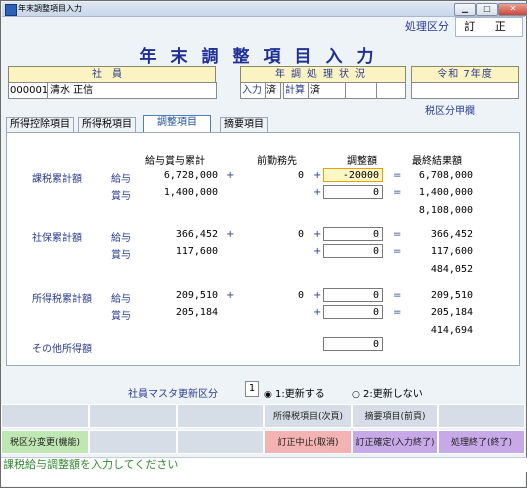  What do you see at coordinates (395, 416) in the screenshot?
I see `prev-page-button: 摘要項目(前頁)` at bounding box center [395, 416].